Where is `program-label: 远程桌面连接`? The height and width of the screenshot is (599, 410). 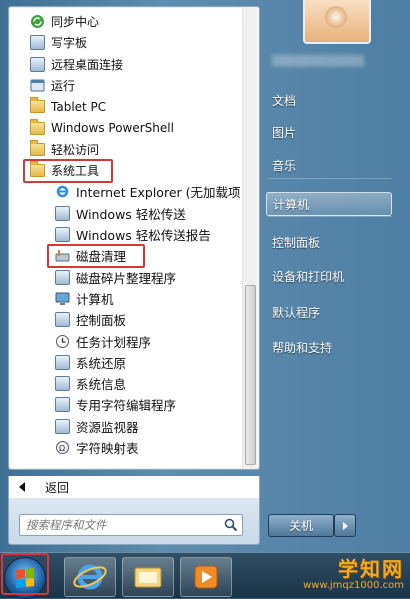
program-label: 远程桌面连接 is located at coordinates (87, 64).